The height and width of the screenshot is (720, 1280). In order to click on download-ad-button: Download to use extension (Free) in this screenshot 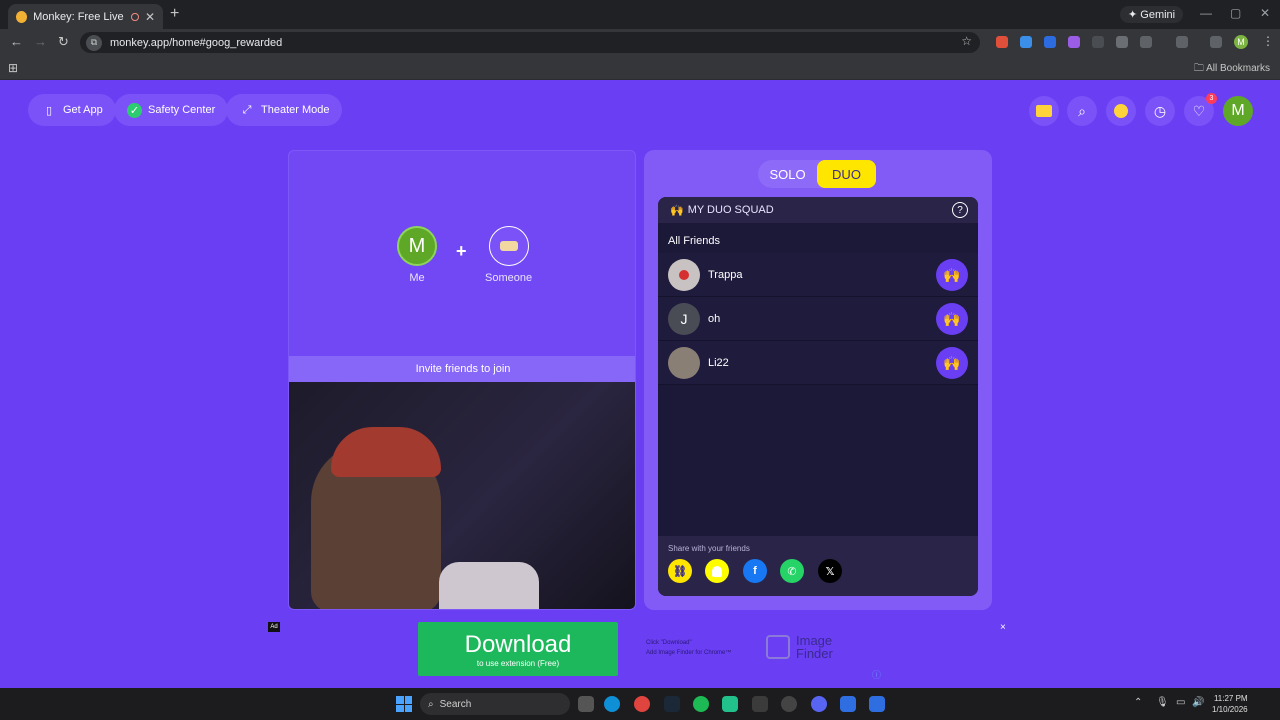, I will do `click(518, 649)`.